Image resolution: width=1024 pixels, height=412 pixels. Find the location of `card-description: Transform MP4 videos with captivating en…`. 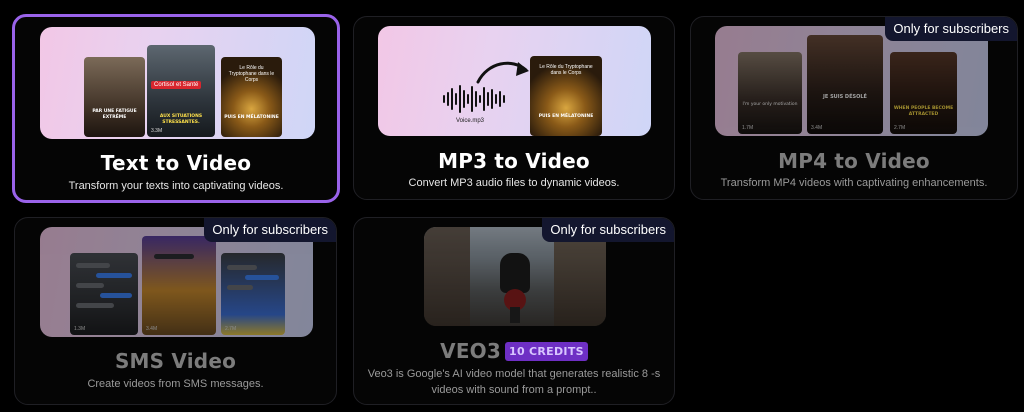

card-description: Transform MP4 videos with captivating en… is located at coordinates (854, 183).